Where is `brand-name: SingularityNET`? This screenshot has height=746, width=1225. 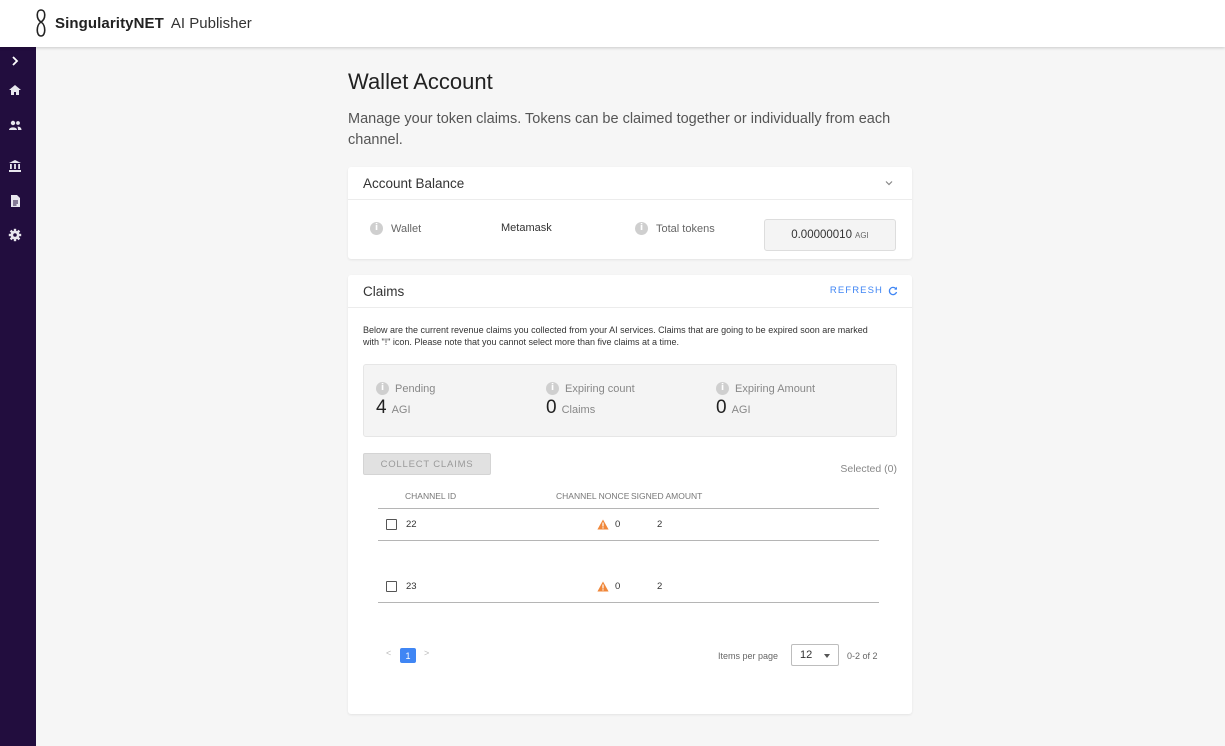
brand-name: SingularityNET is located at coordinates (109, 23).